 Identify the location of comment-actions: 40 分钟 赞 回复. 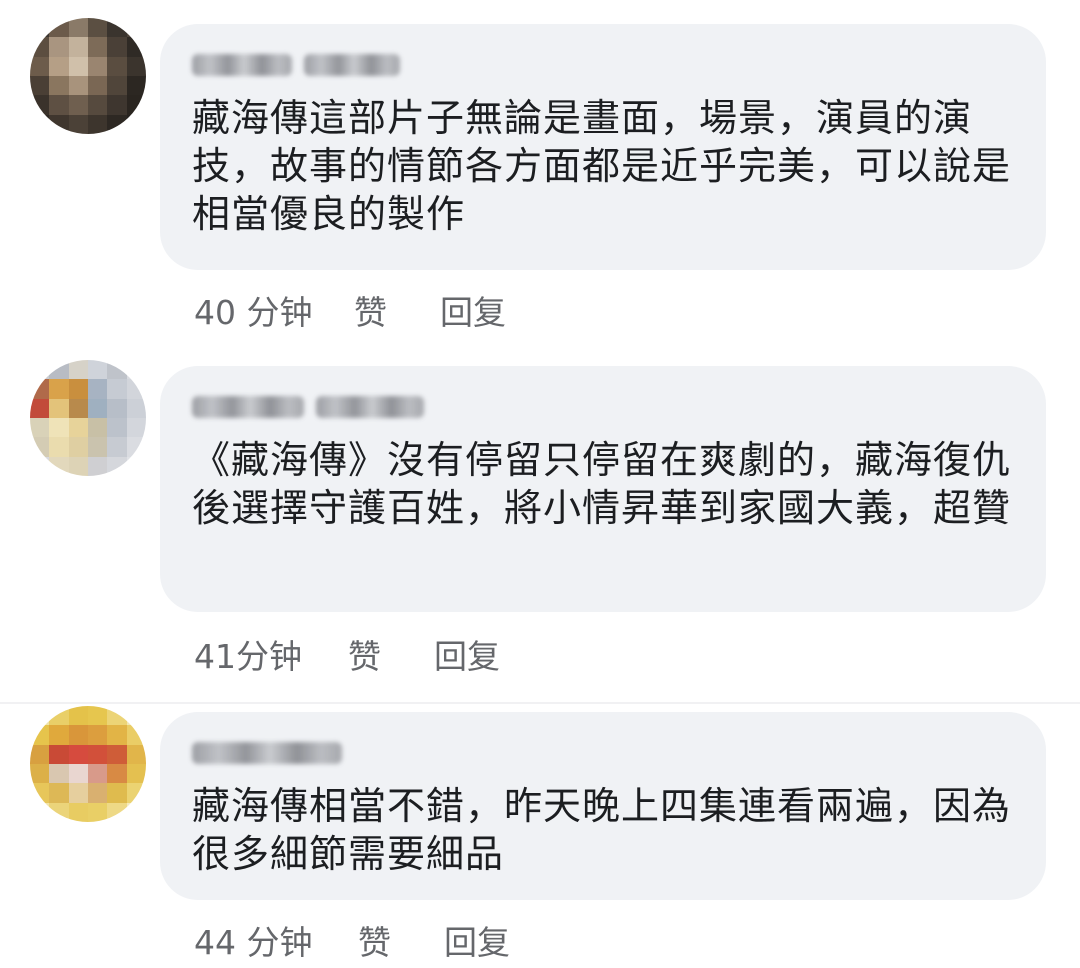
(350, 310).